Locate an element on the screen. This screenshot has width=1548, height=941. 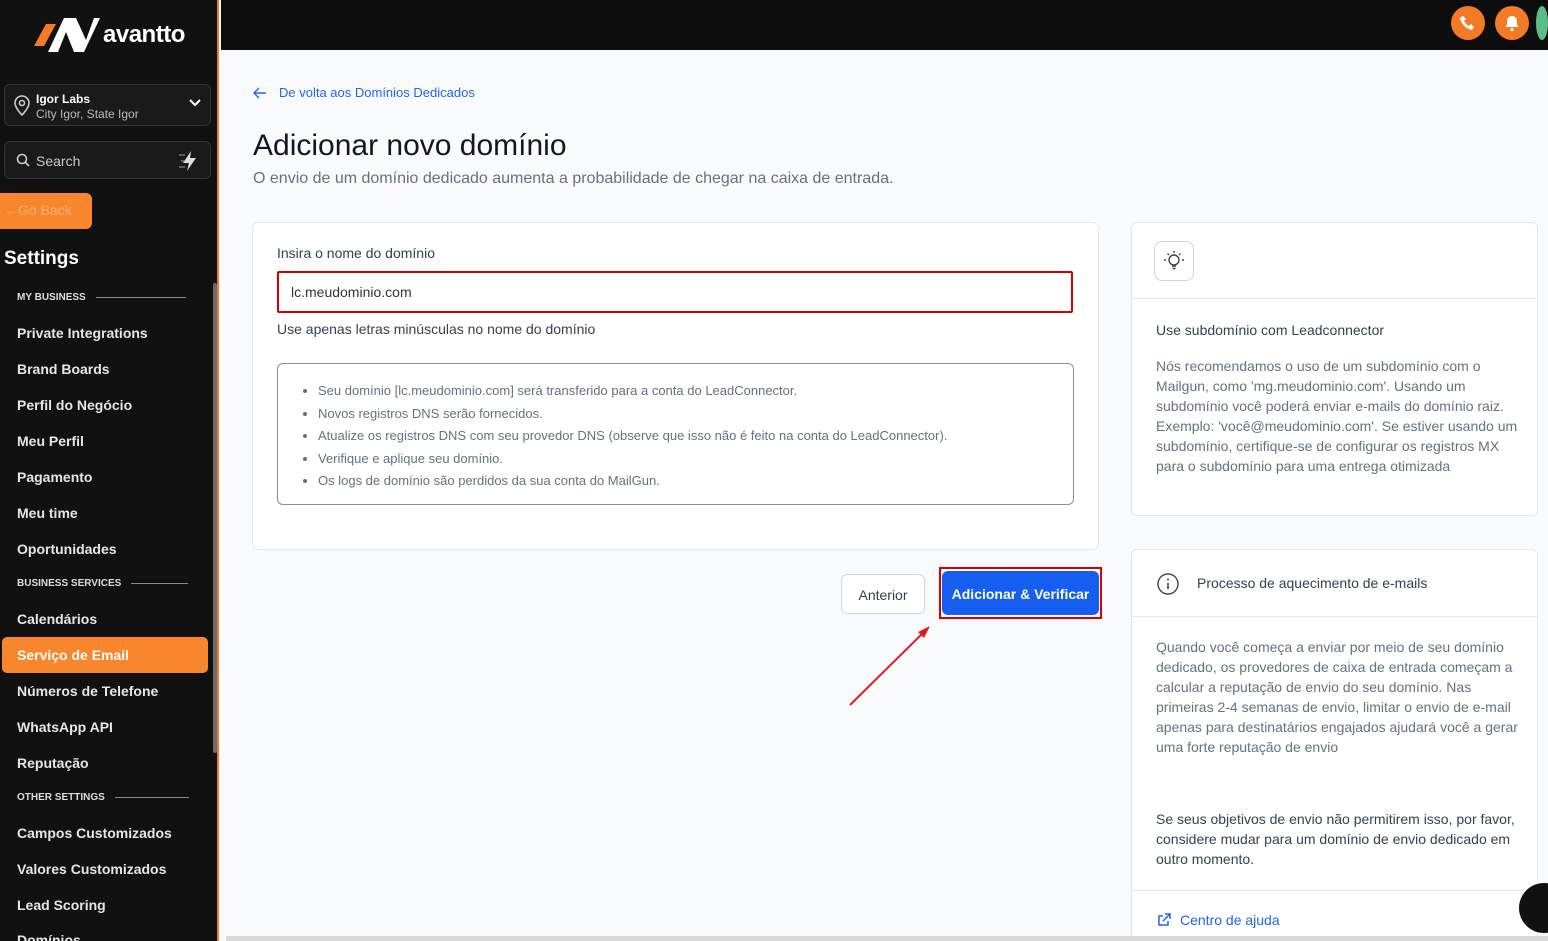
back-link-label: De volta aos Domínios Dedicados is located at coordinates (377, 92).